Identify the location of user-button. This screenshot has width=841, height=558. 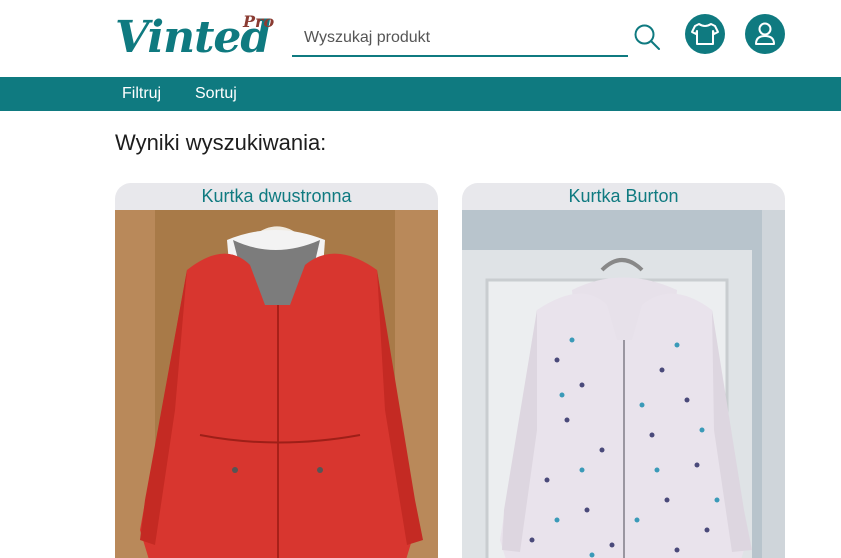
(765, 34).